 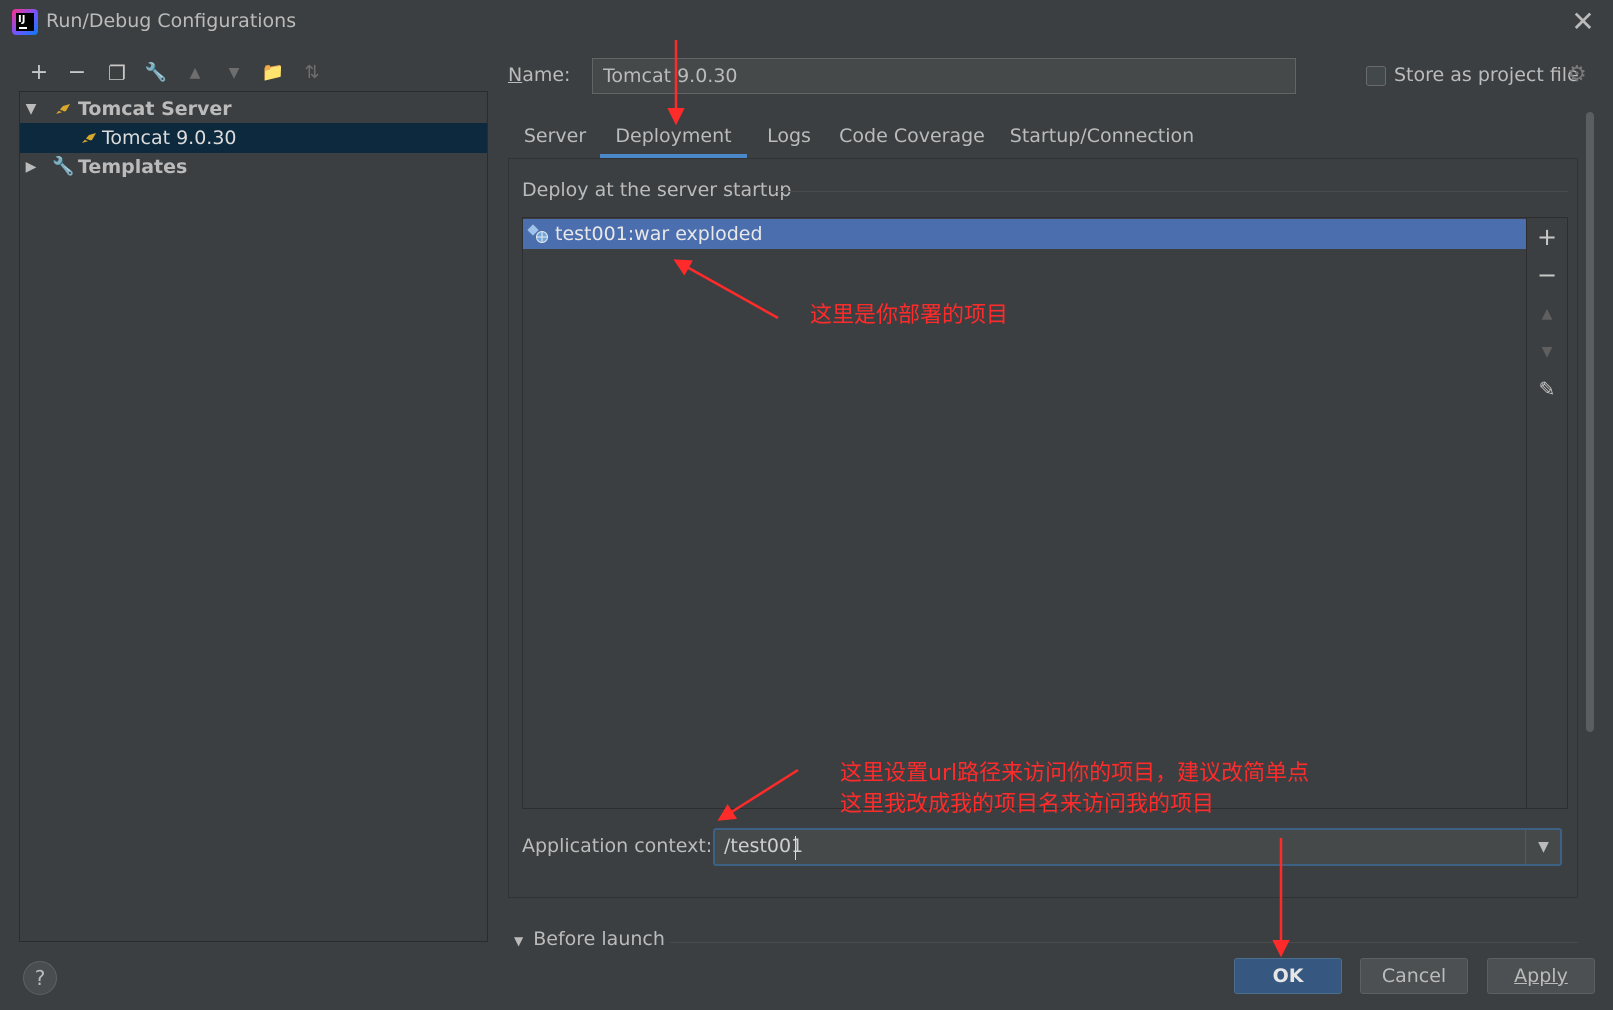 I want to click on tree-item-tomcat-server: ▼ Tomcat Server, so click(x=253, y=109).